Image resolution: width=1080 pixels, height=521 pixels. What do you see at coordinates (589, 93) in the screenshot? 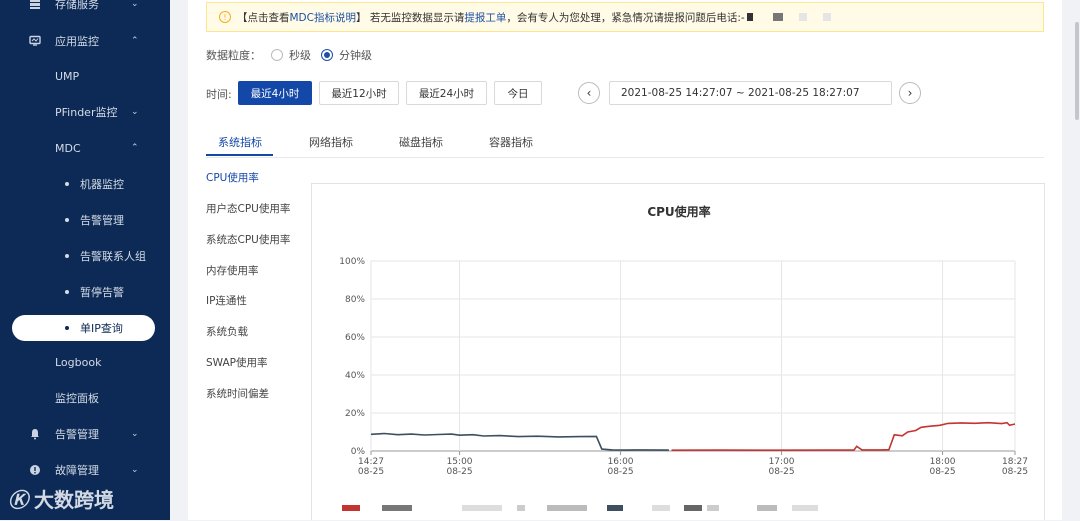
I see `prev-range-icon: ‹` at bounding box center [589, 93].